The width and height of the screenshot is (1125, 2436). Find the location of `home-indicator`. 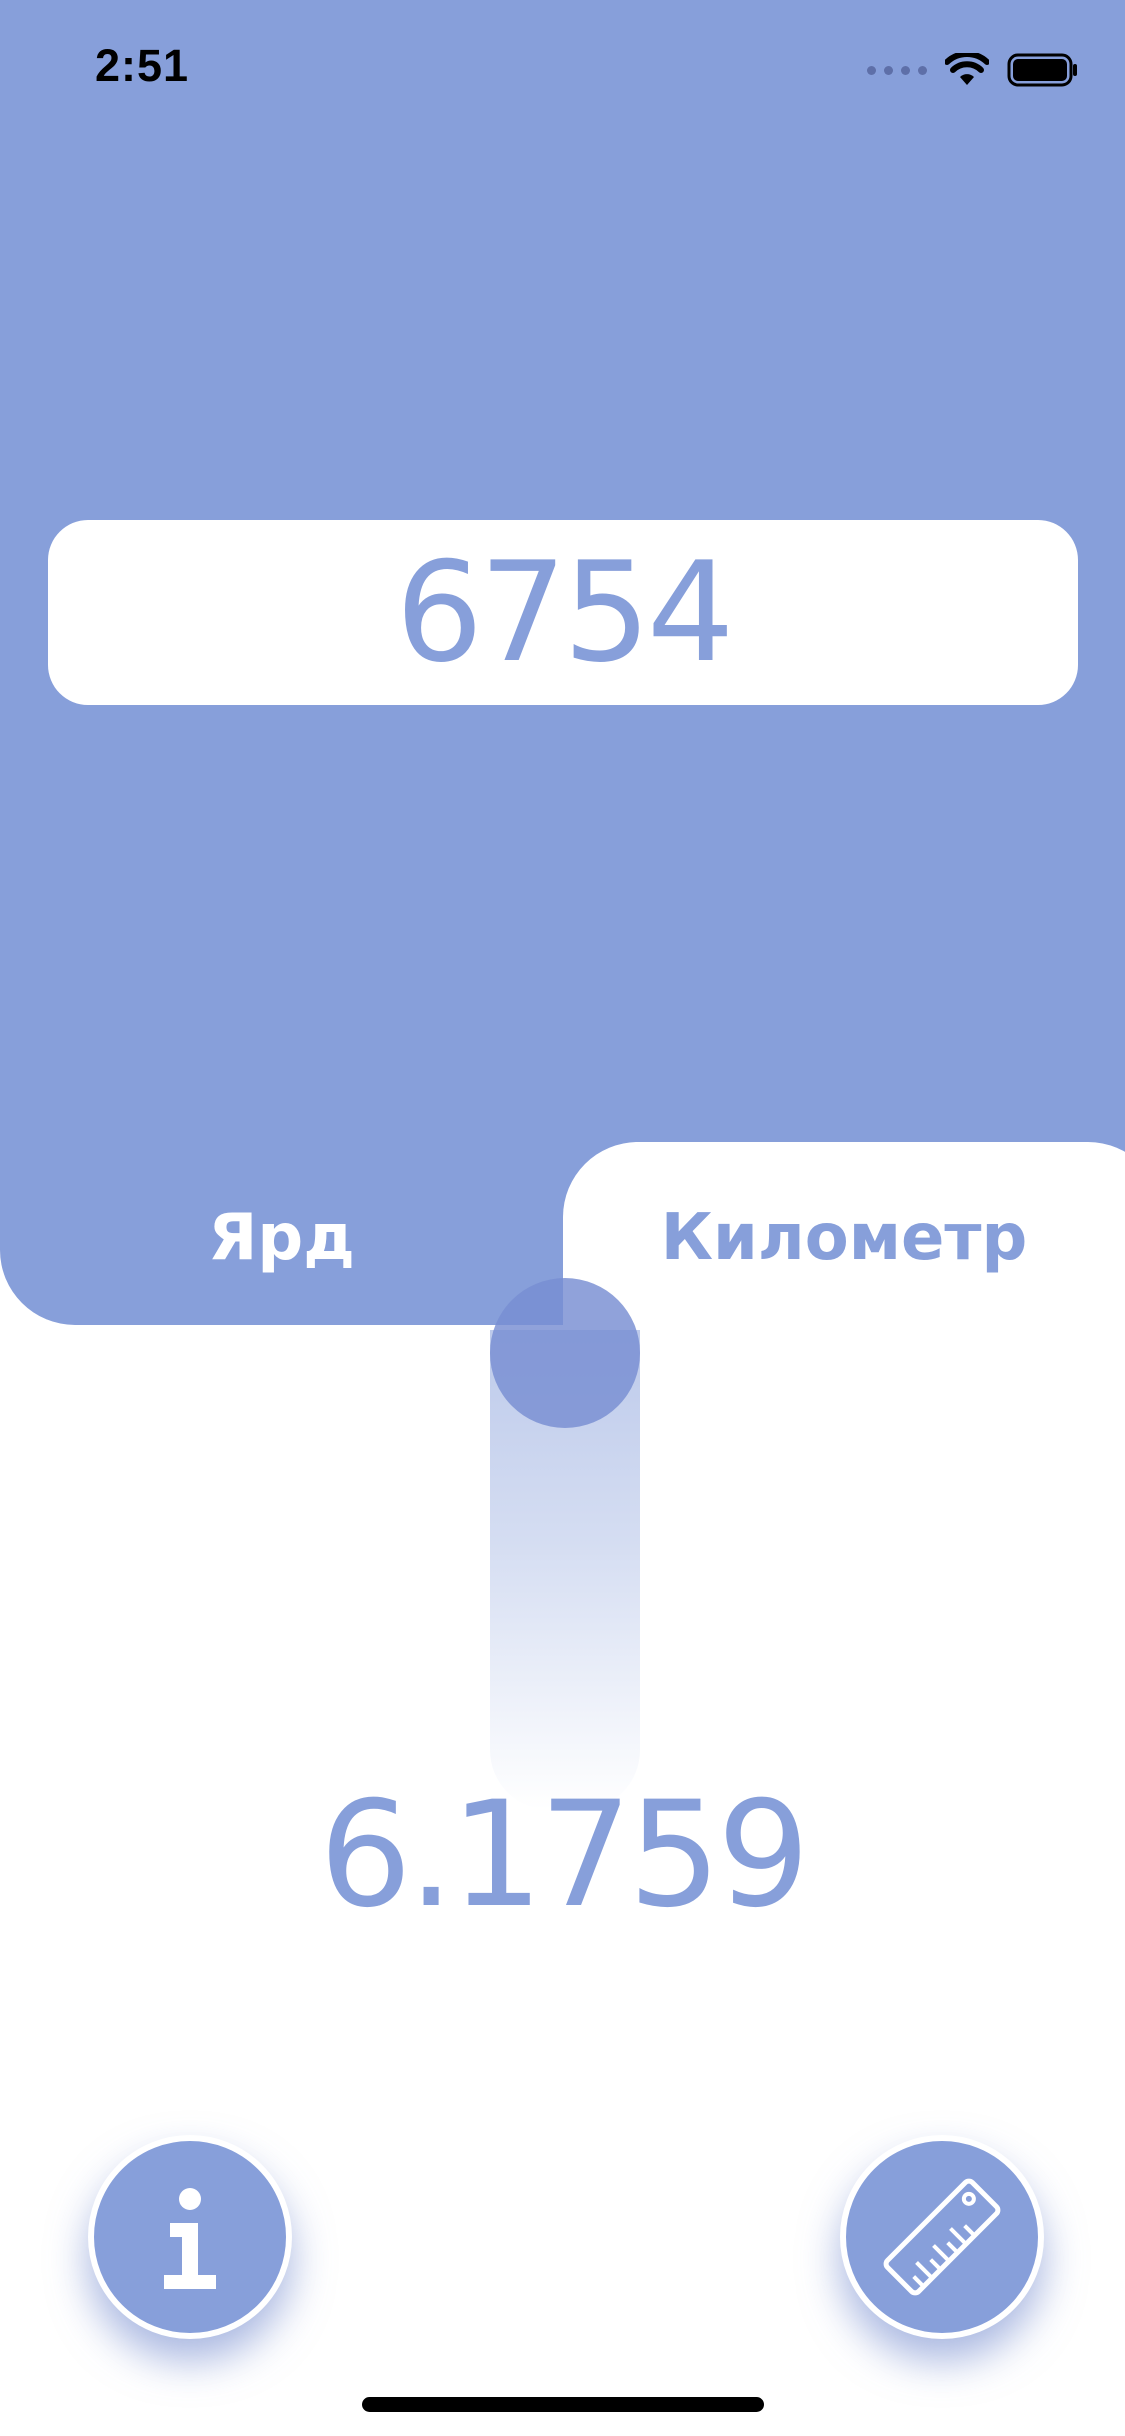

home-indicator is located at coordinates (563, 2404).